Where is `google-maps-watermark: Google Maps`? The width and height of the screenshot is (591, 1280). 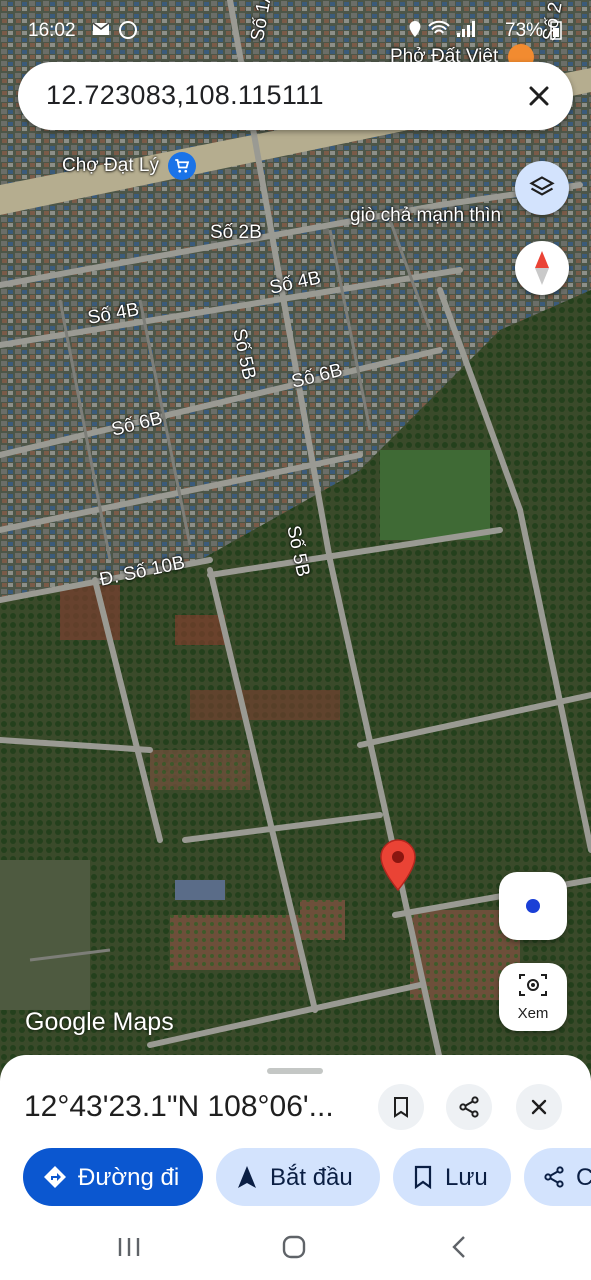
google-maps-watermark: Google Maps is located at coordinates (99, 1022).